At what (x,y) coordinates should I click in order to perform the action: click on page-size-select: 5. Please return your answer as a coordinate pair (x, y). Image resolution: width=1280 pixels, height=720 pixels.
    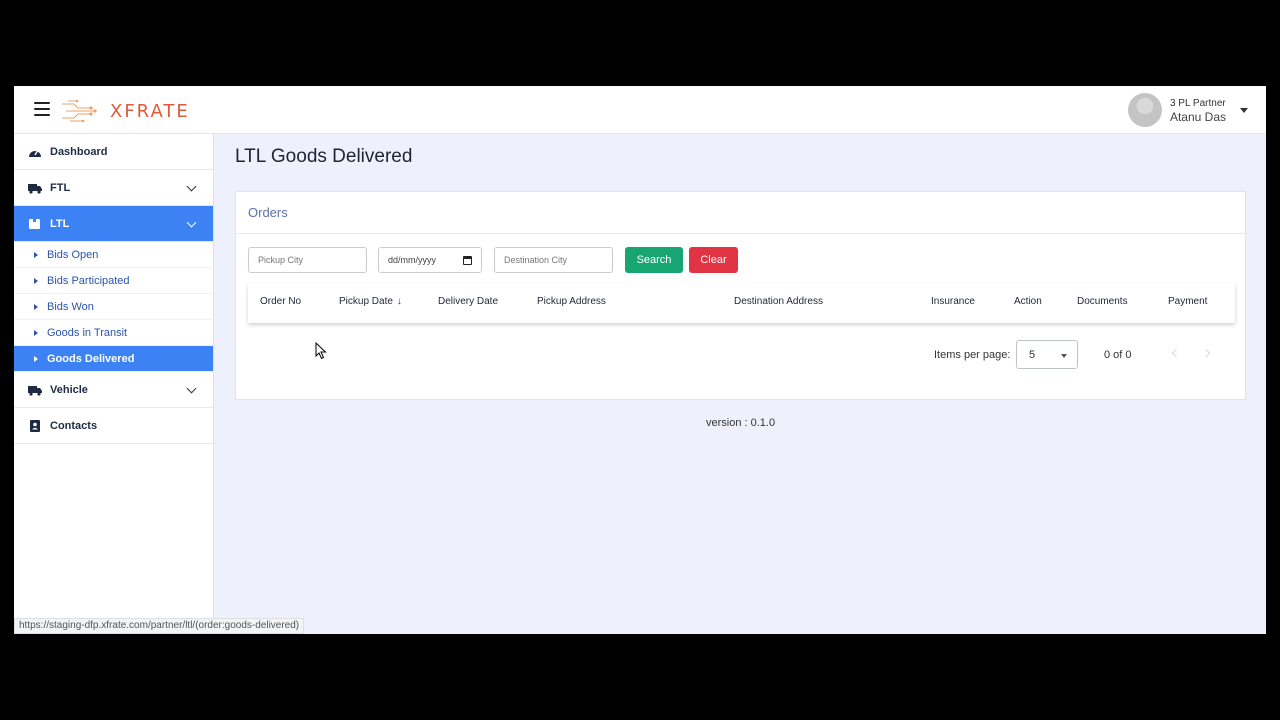
    Looking at the image, I should click on (1047, 354).